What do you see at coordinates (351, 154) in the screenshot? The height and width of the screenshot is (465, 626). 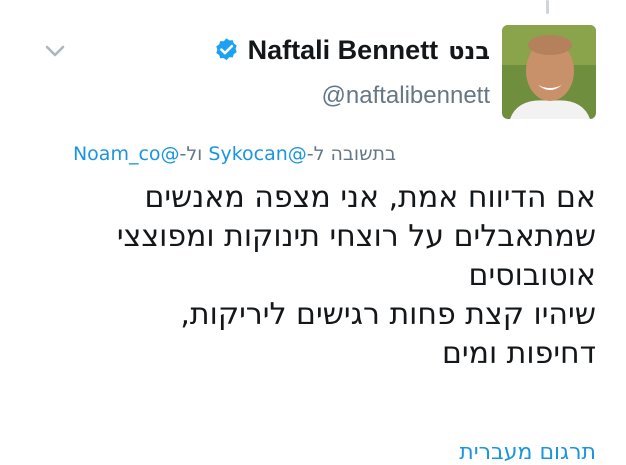 I see `reply-prefix: בתשובה ל-` at bounding box center [351, 154].